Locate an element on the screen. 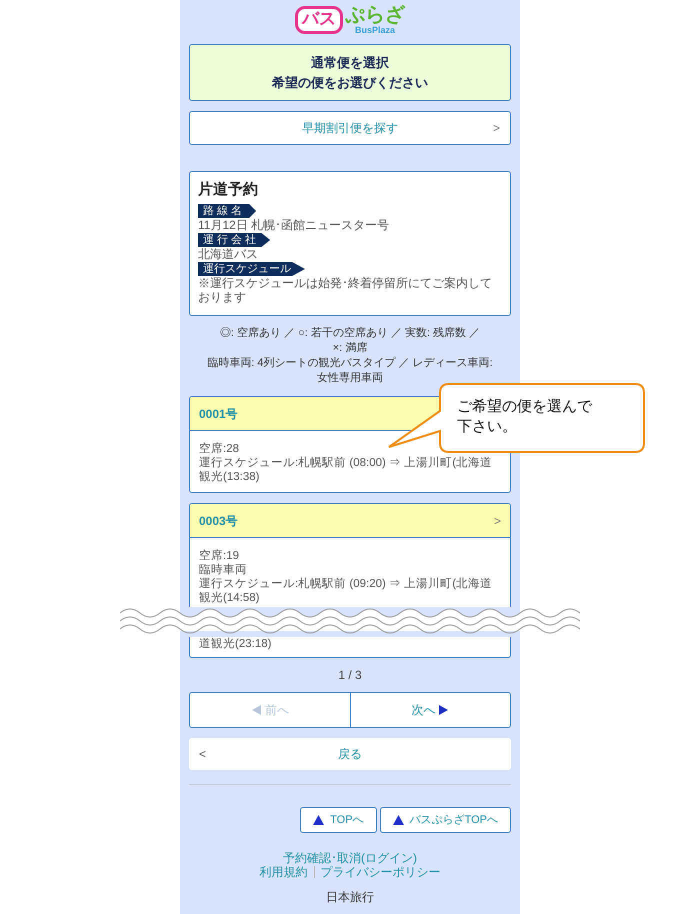 This screenshot has height=914, width=700. top-link-button: バスぷらざTOPへ is located at coordinates (445, 820).